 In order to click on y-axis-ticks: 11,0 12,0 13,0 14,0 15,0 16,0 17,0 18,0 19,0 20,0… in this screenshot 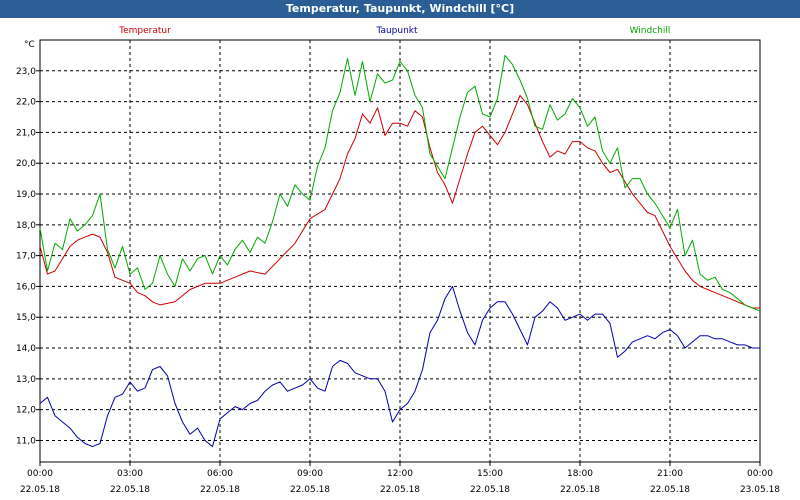, I will do `click(28, 256)`.